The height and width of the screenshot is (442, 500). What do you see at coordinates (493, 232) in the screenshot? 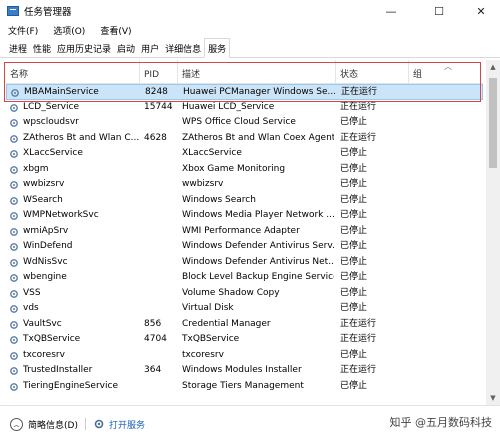
I see `vertical-scrollbar: ▲ ▼` at bounding box center [493, 232].